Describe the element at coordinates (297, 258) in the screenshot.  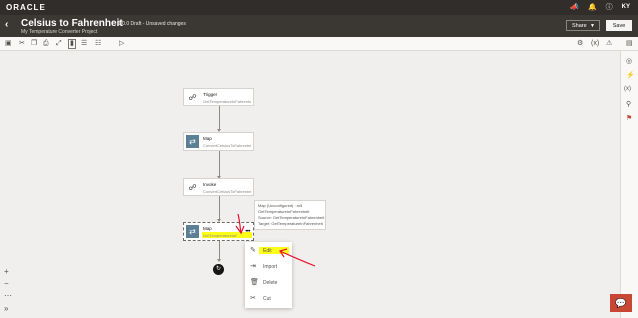
I see `annotation-arrow` at that location.